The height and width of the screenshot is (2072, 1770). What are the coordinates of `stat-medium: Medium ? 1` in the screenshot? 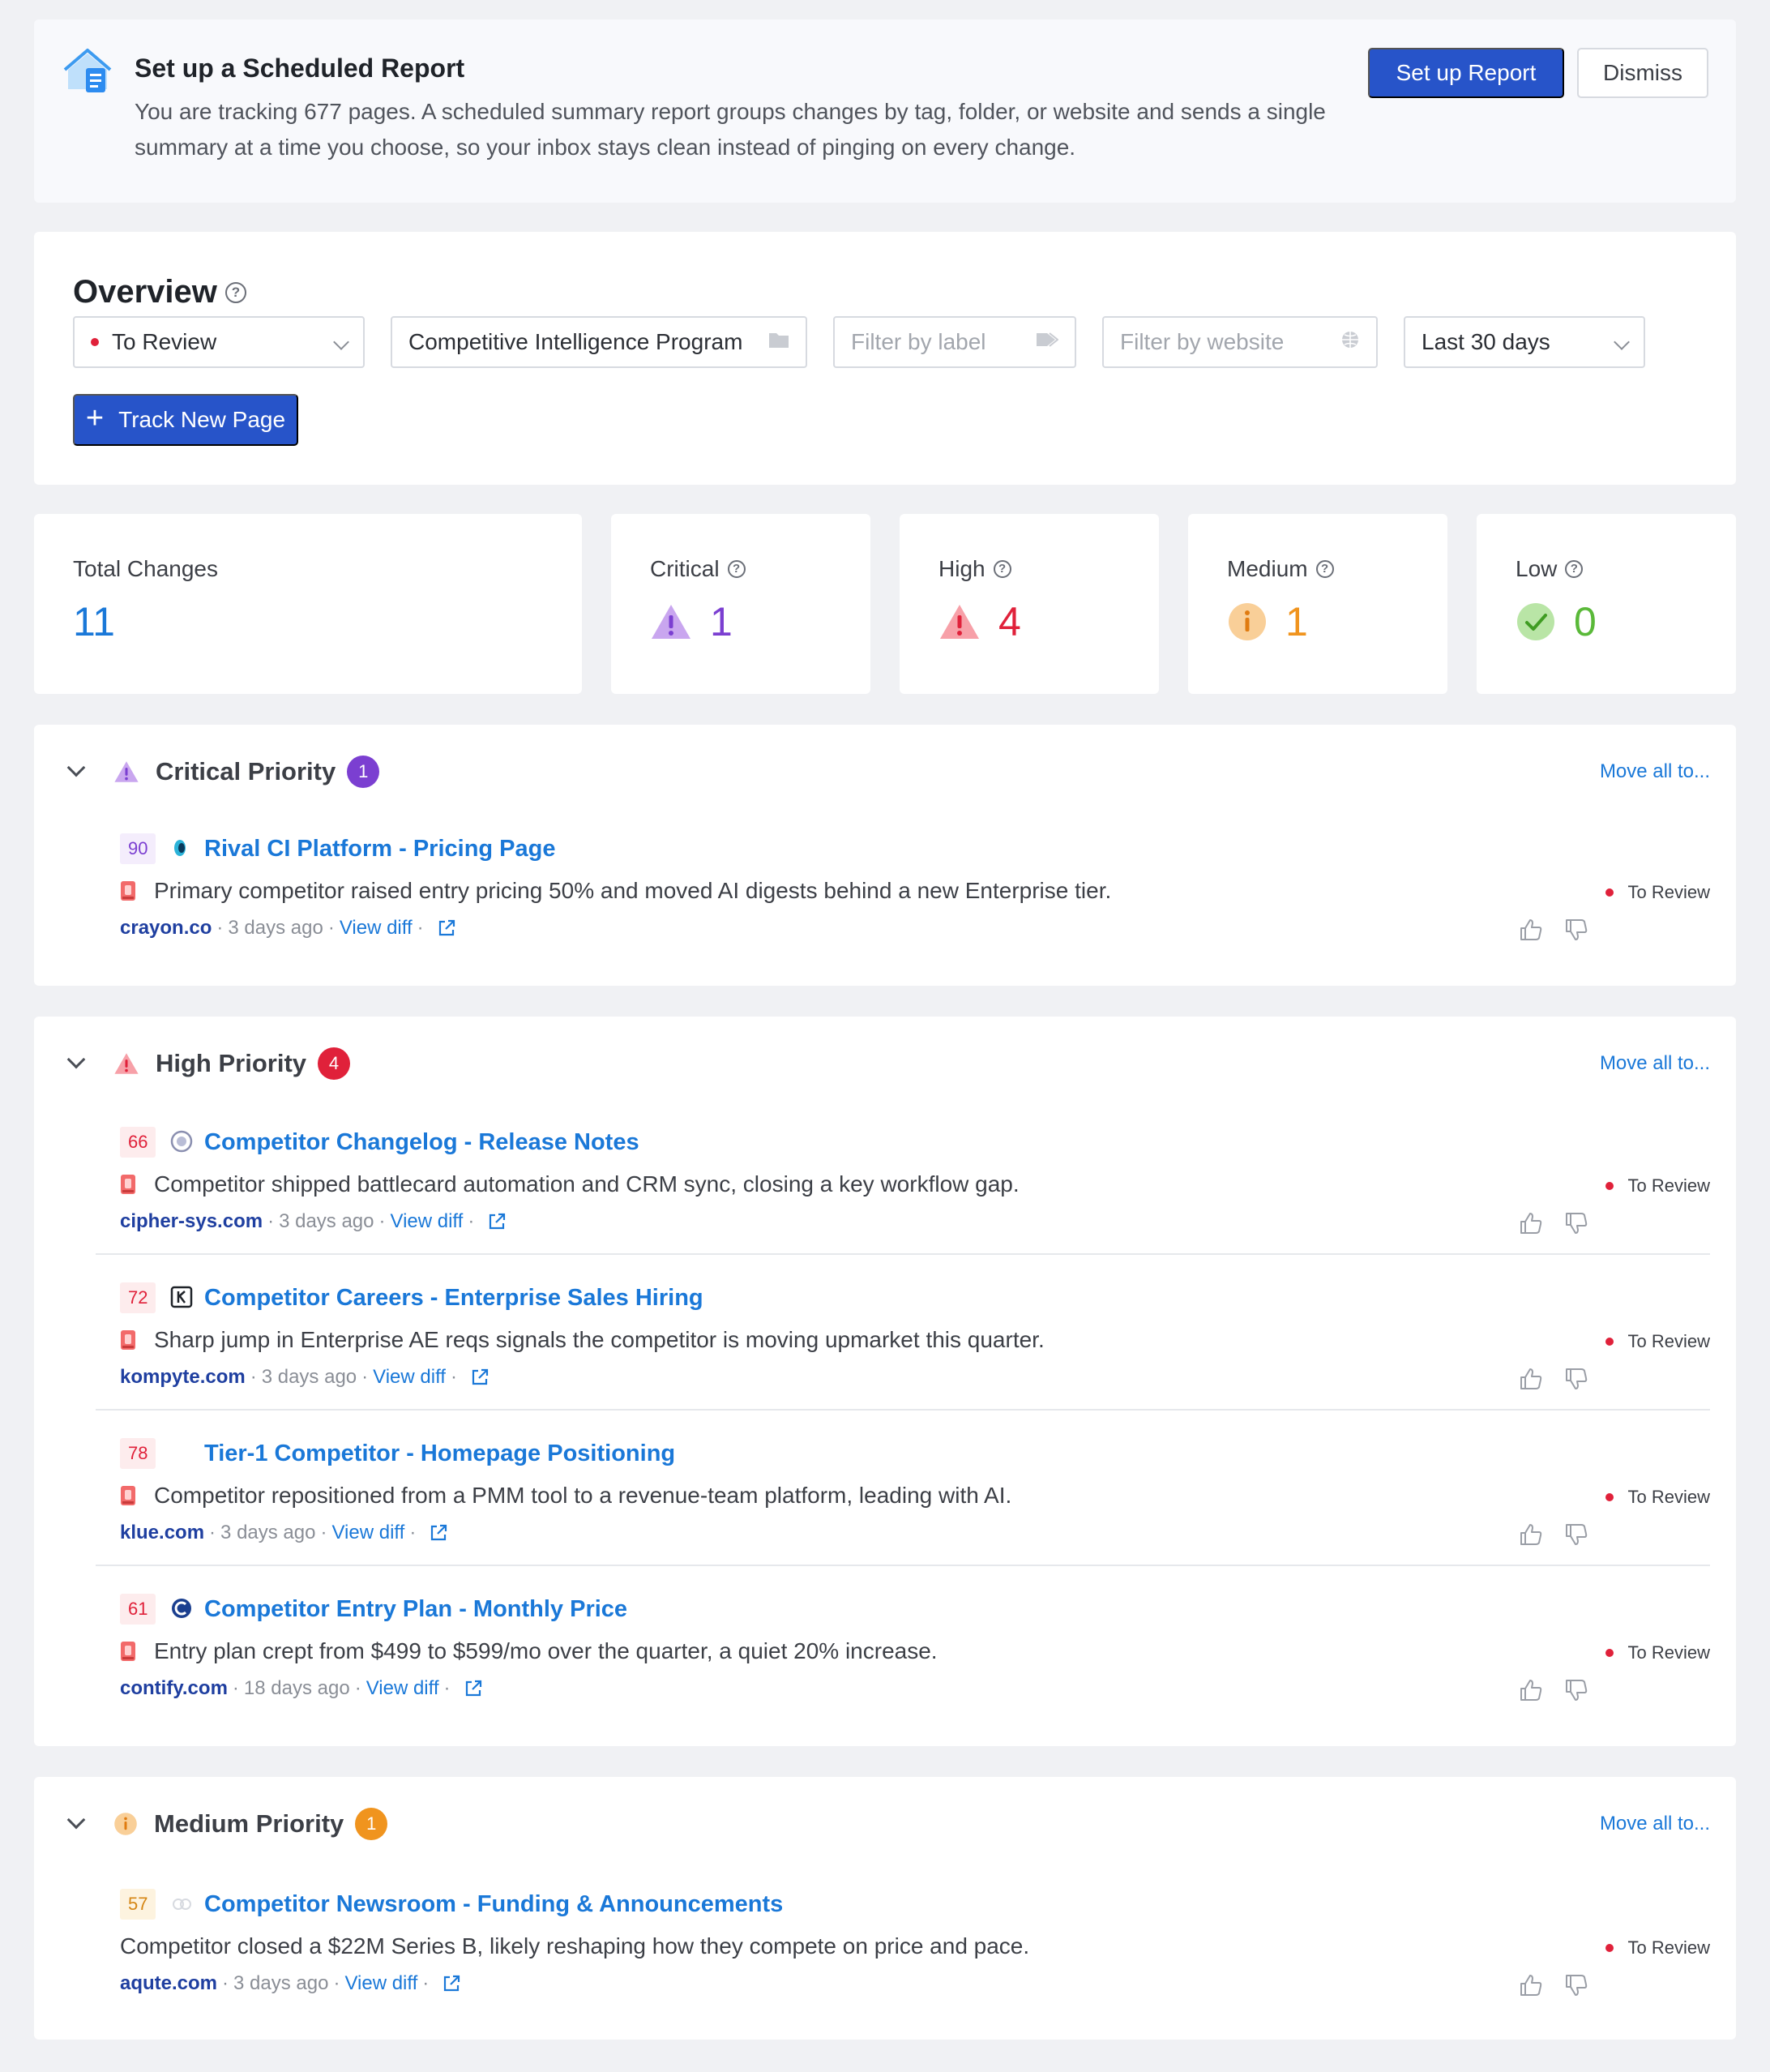 It's located at (1317, 604).